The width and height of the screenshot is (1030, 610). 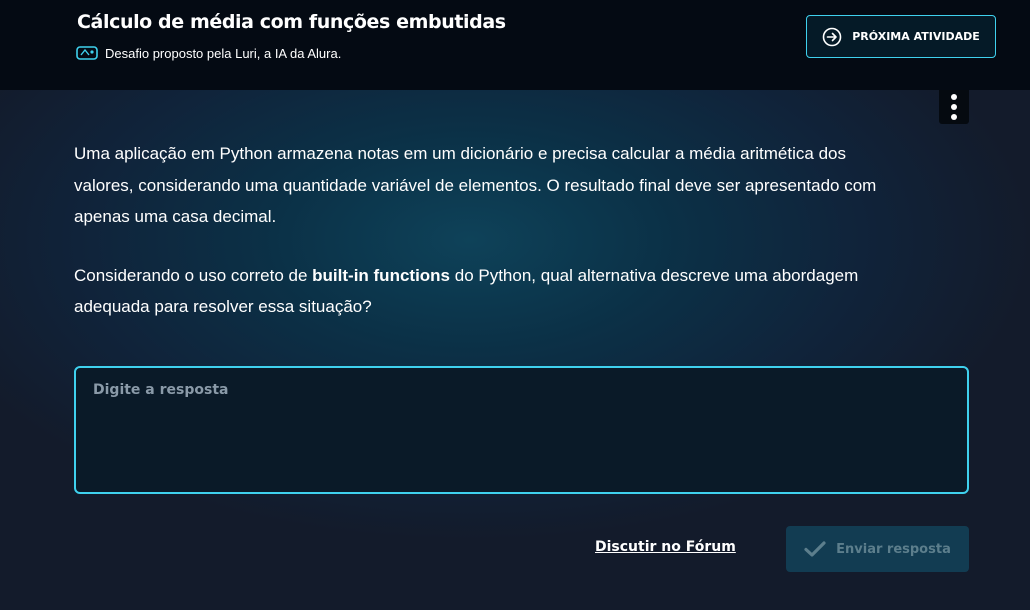 What do you see at coordinates (815, 549) in the screenshot?
I see `checkmark-icon` at bounding box center [815, 549].